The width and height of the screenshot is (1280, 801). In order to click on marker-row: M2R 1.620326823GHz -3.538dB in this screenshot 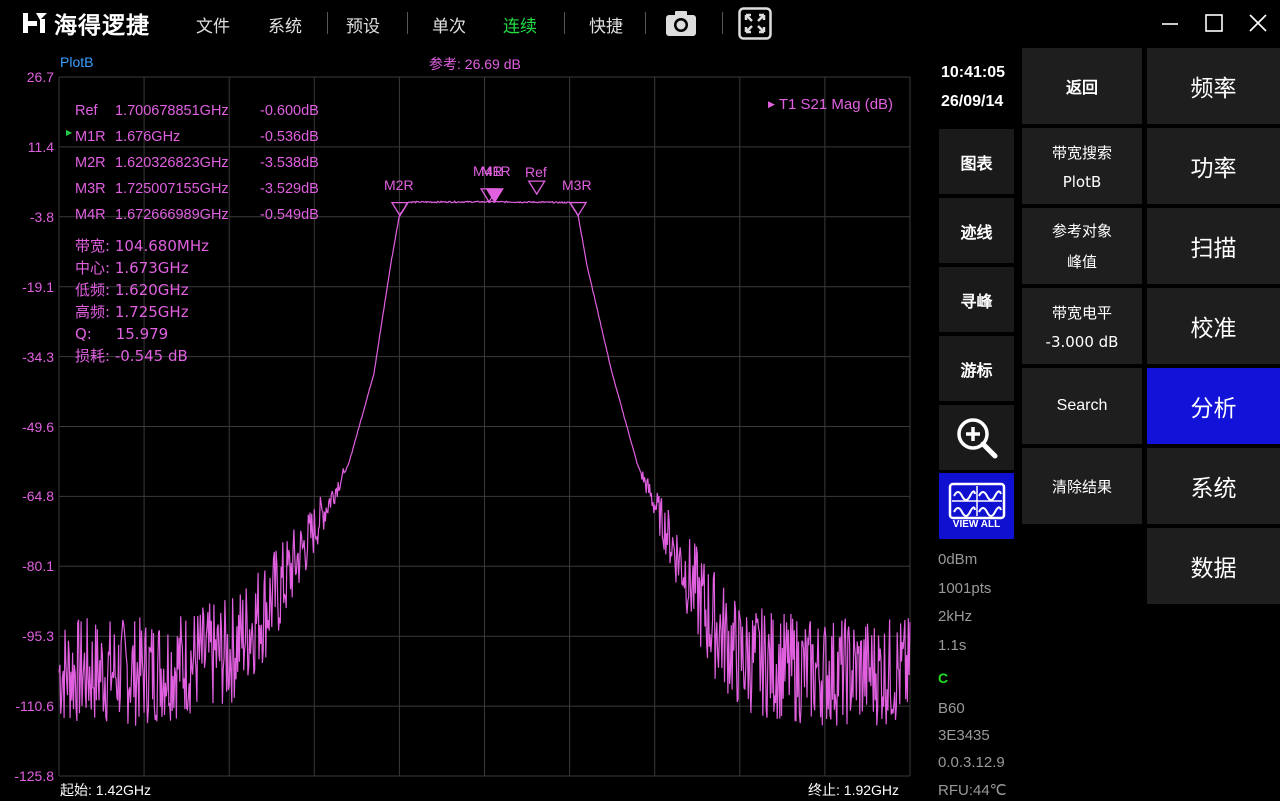, I will do `click(216, 168)`.